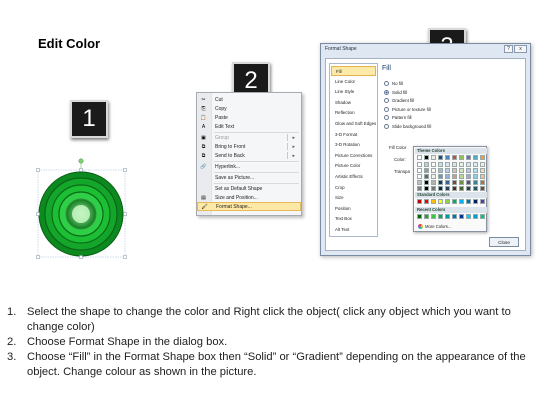 The width and height of the screenshot is (560, 420). What do you see at coordinates (249, 108) in the screenshot?
I see `menu-item-copy: ⎘ Copy` at bounding box center [249, 108].